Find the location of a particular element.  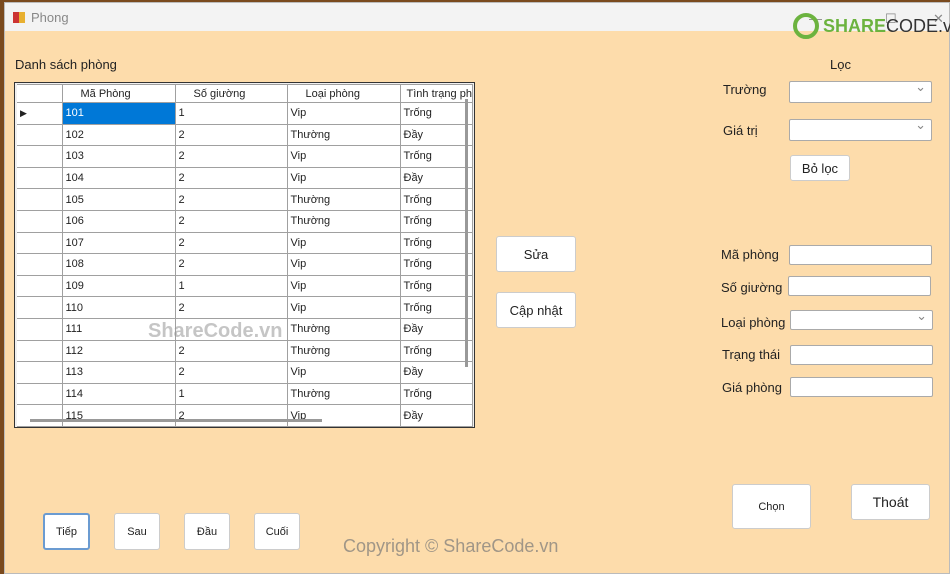

table-row: 106 2 Thường Trống is located at coordinates (245, 221).